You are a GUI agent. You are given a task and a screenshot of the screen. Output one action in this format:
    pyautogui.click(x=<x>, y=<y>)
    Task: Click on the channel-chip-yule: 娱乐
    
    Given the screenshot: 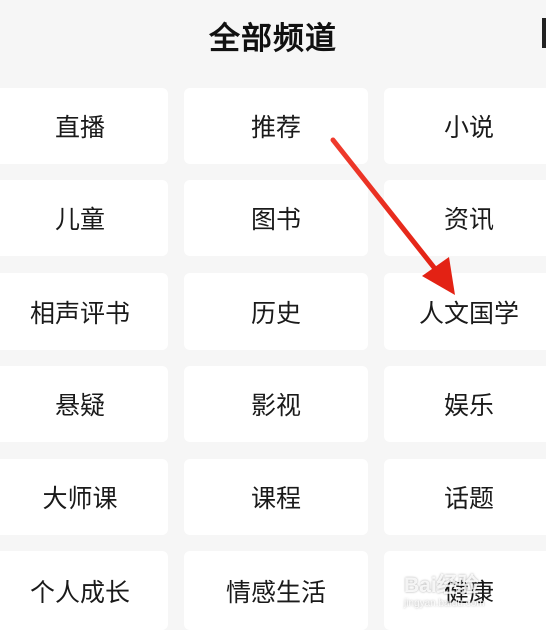 What is the action you would take?
    pyautogui.click(x=465, y=404)
    